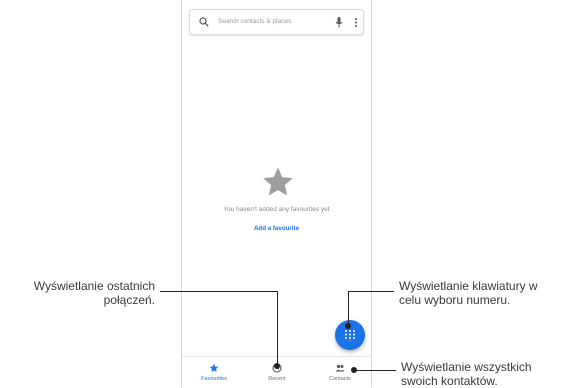  I want to click on callout-recent-line2: połączeń., so click(129, 300).